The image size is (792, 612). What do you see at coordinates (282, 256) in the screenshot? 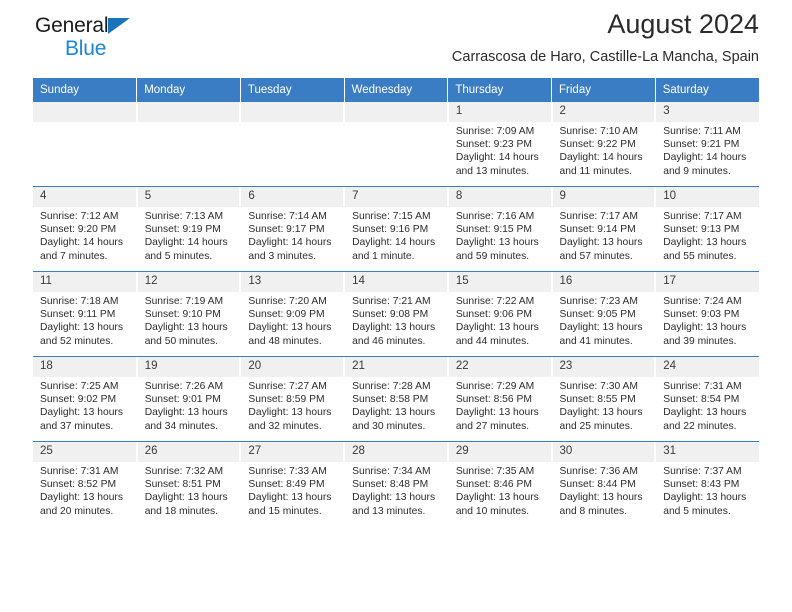
I see `daylight-duration-line2: and 3 minutes.` at bounding box center [282, 256].